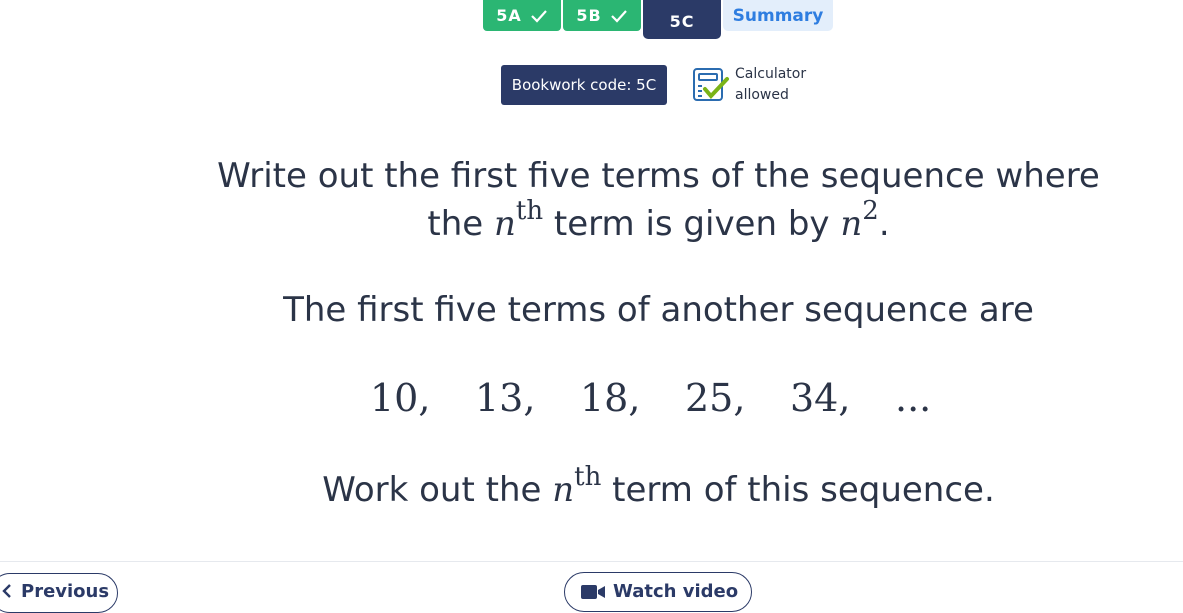 This screenshot has width=1183, height=613. I want to click on tab-5a-label: 5A, so click(509, 15).